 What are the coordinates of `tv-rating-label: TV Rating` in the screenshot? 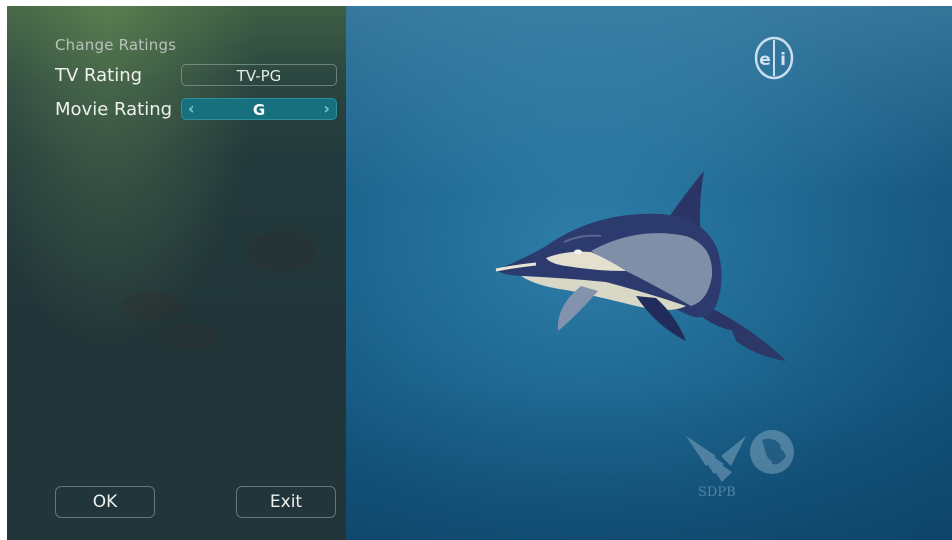 It's located at (99, 75).